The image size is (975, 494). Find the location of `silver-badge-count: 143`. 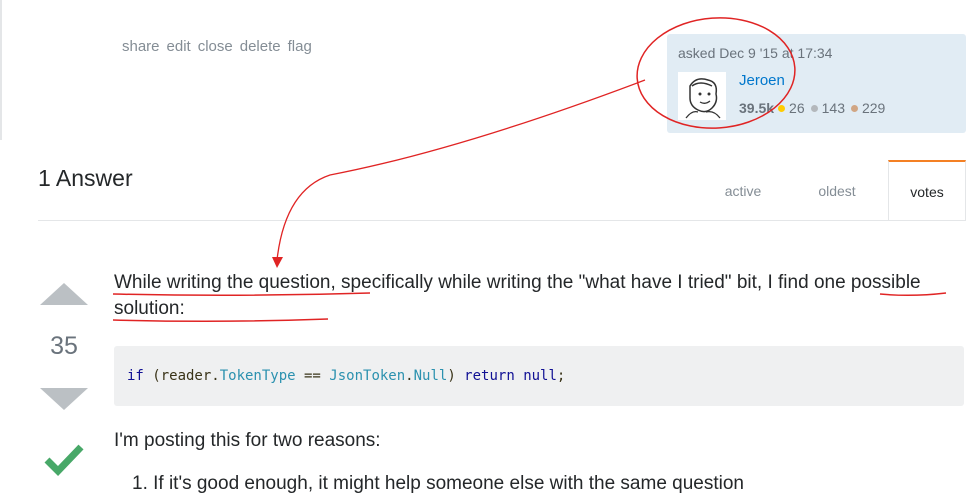

silver-badge-count: 143 is located at coordinates (833, 108).